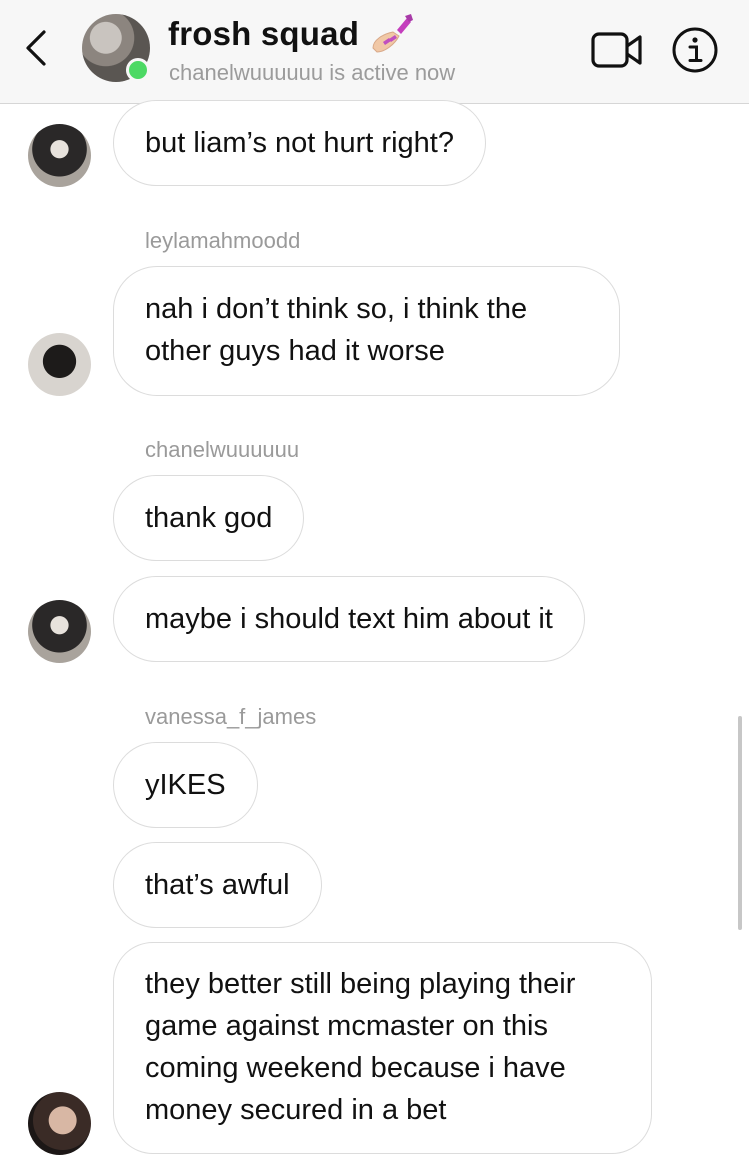 This screenshot has width=749, height=1162. What do you see at coordinates (185, 785) in the screenshot?
I see `message-bubble: yIKES` at bounding box center [185, 785].